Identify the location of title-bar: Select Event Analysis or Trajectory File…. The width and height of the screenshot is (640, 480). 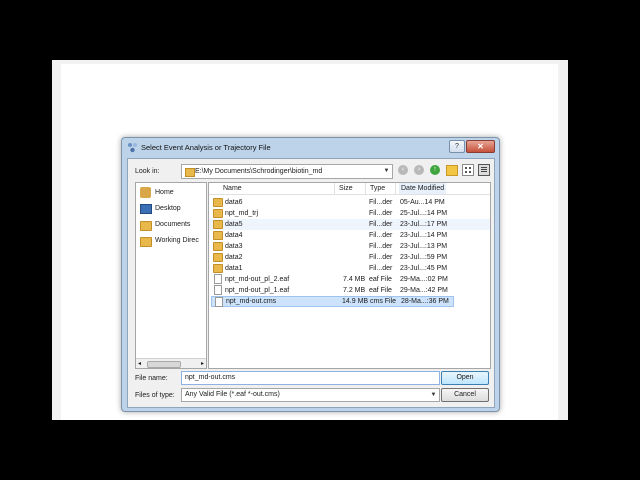
(310, 148).